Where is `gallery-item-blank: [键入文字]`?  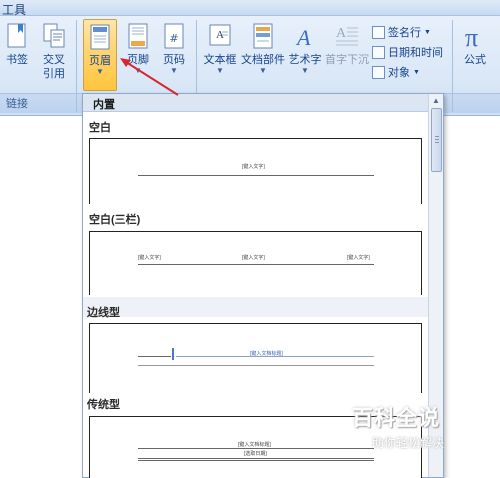 gallery-item-blank: [键入文字] is located at coordinates (255, 171).